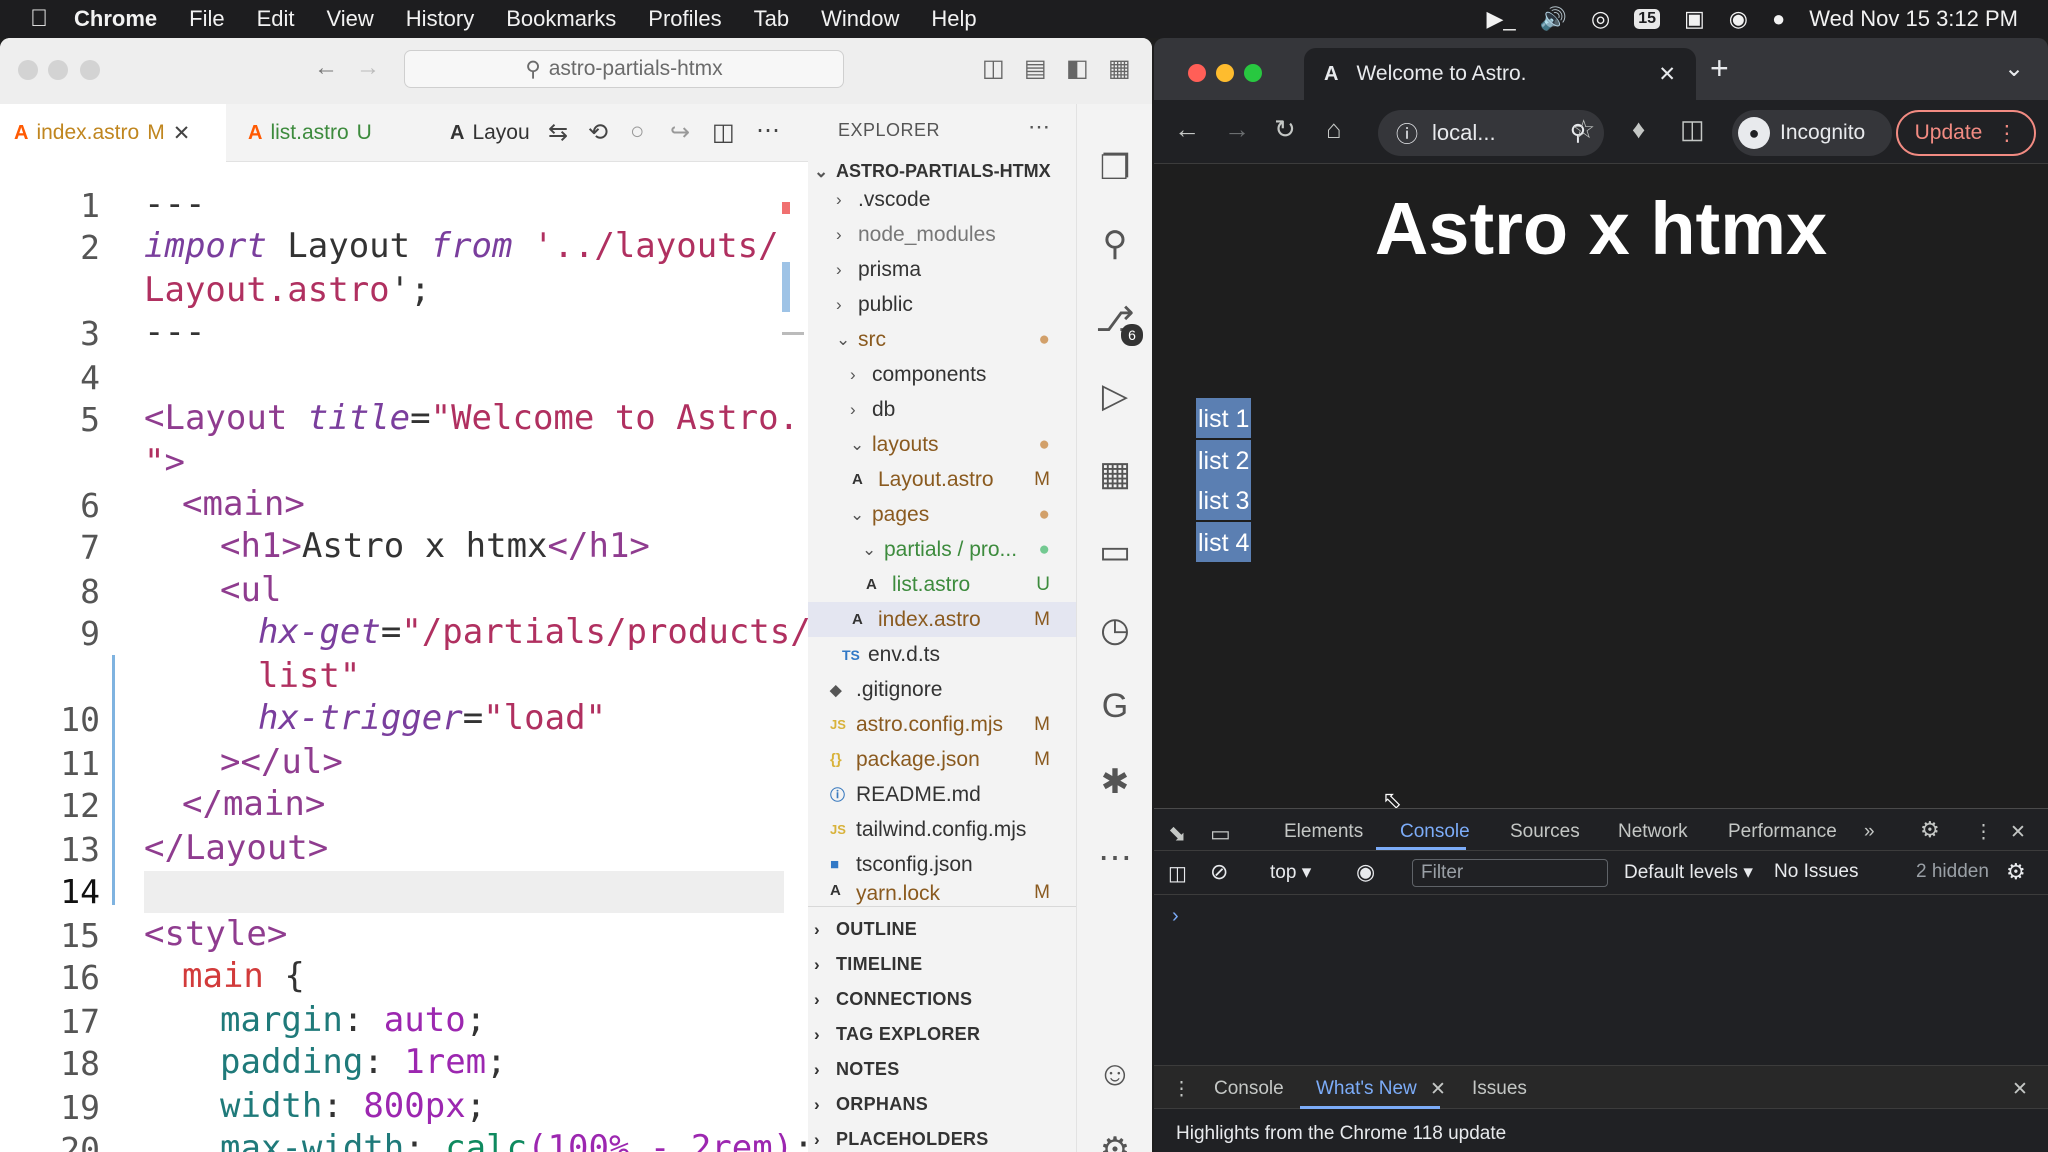 The width and height of the screenshot is (2048, 1152). What do you see at coordinates (993, 68) in the screenshot?
I see `toggle-sidebar-icon: ◫` at bounding box center [993, 68].